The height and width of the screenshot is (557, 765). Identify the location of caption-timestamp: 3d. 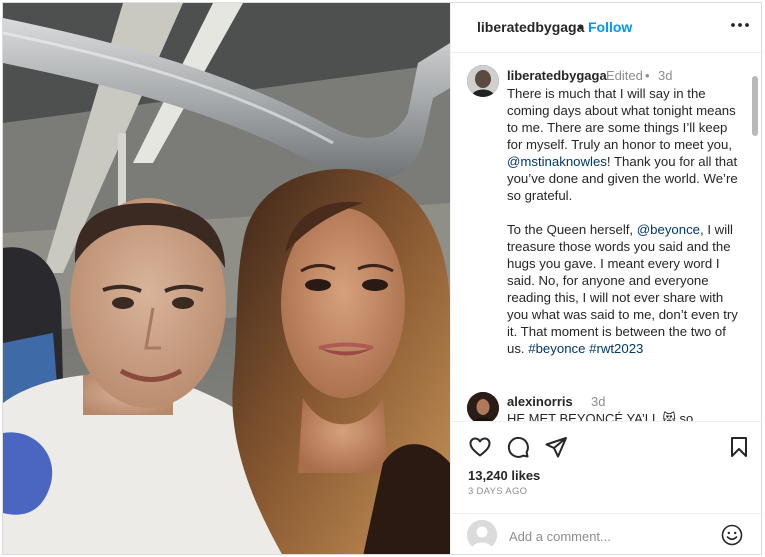
(665, 75).